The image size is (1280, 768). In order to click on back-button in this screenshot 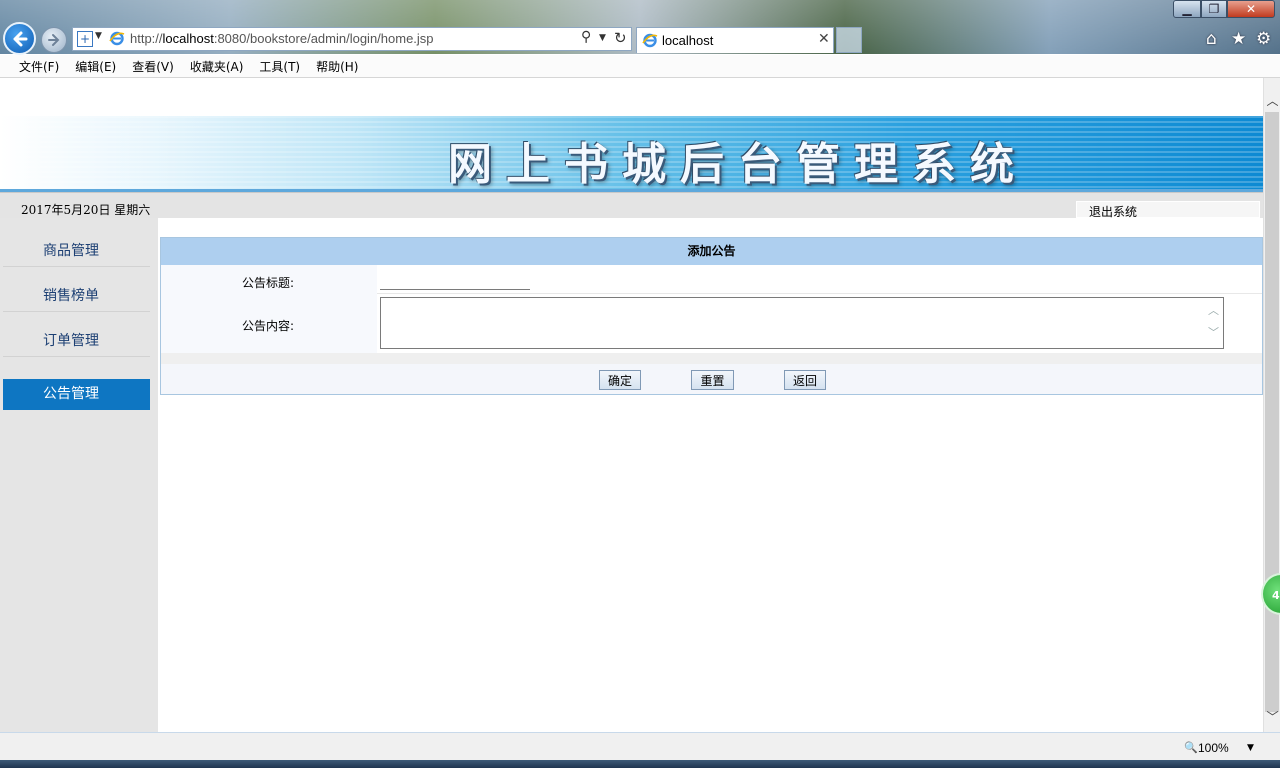, I will do `click(19, 38)`.